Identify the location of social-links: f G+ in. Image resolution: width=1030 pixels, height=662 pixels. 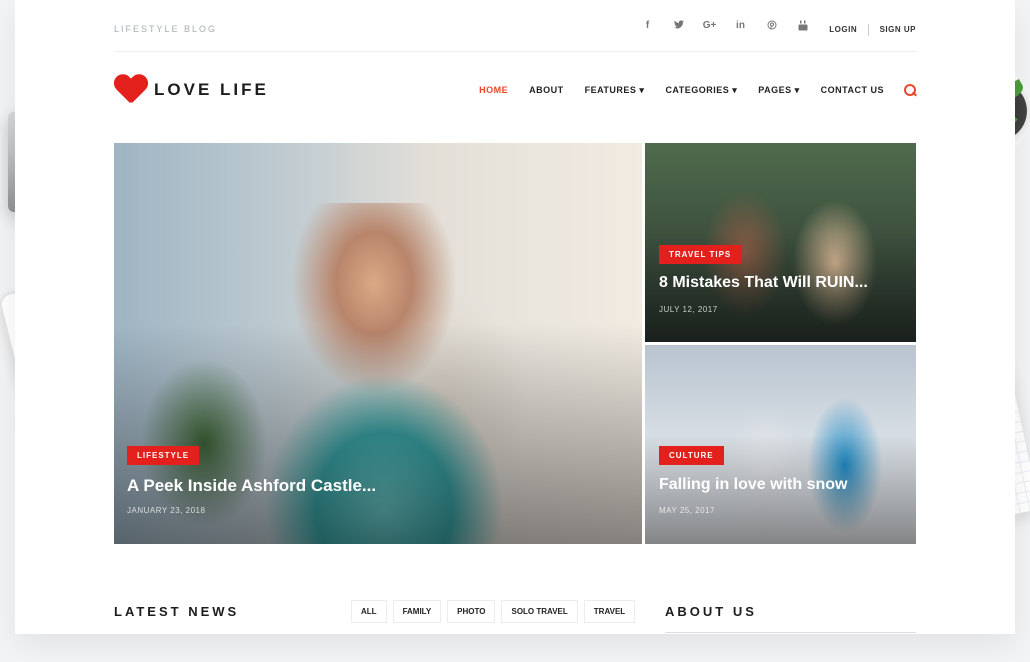
(725, 27).